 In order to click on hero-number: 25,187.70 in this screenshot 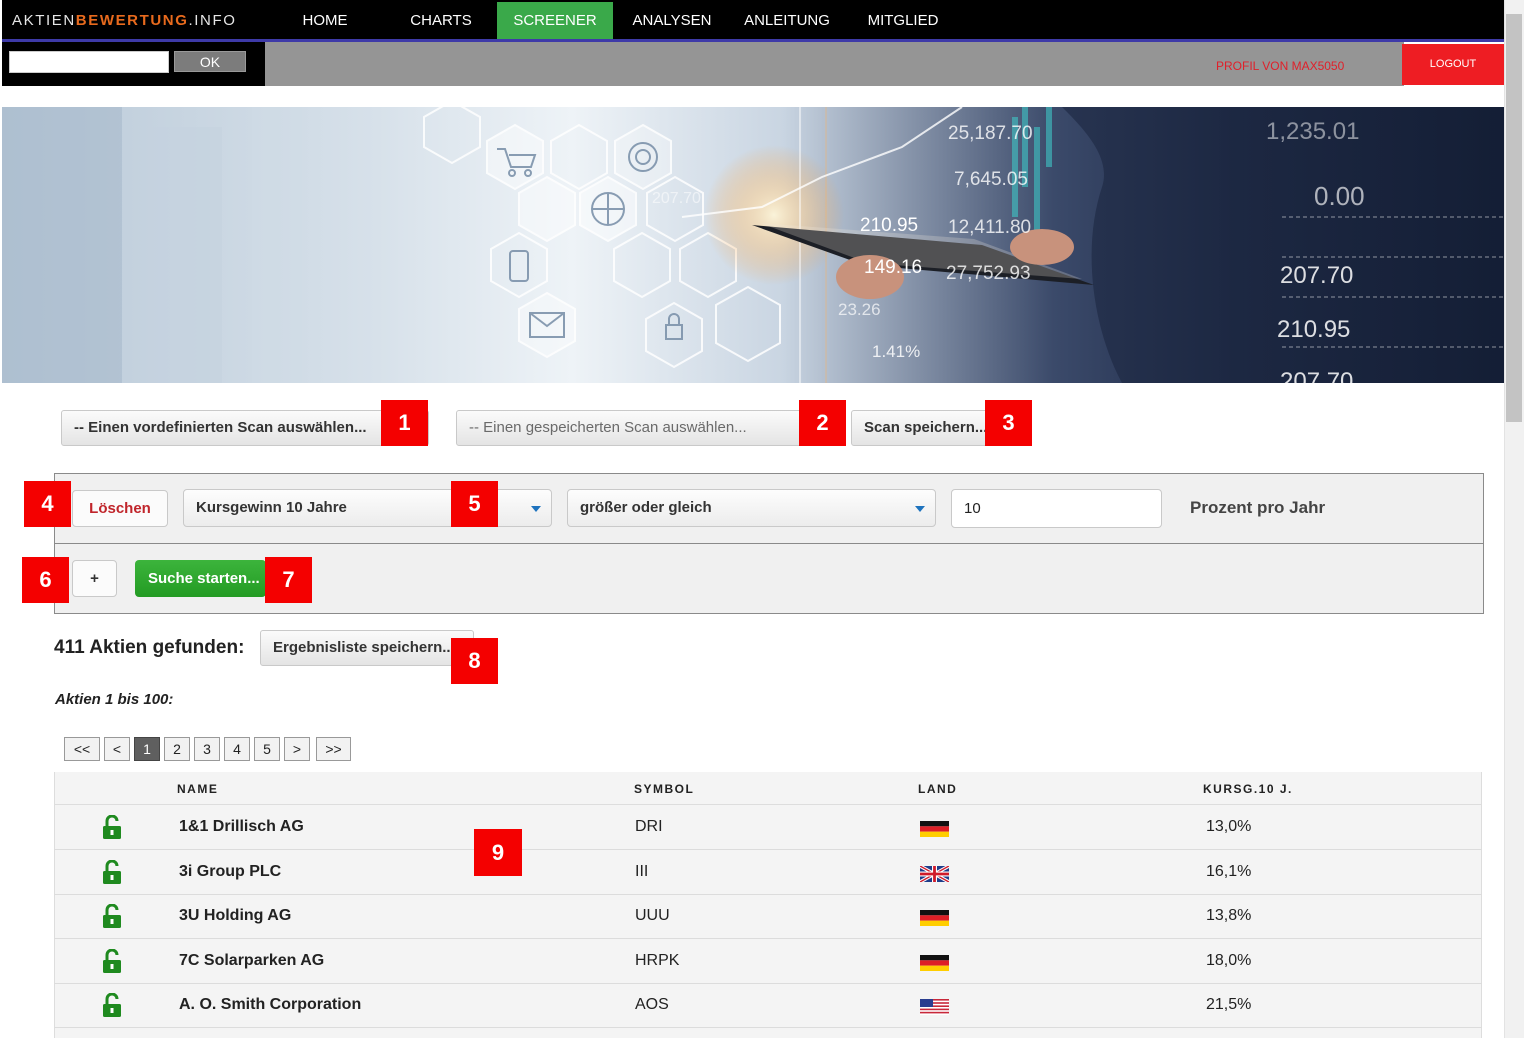, I will do `click(990, 133)`.